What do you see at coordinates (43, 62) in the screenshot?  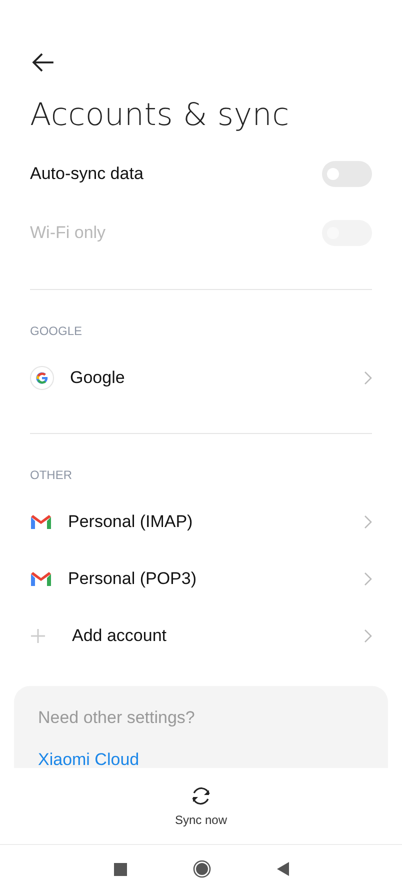 I see `back-arrow-icon` at bounding box center [43, 62].